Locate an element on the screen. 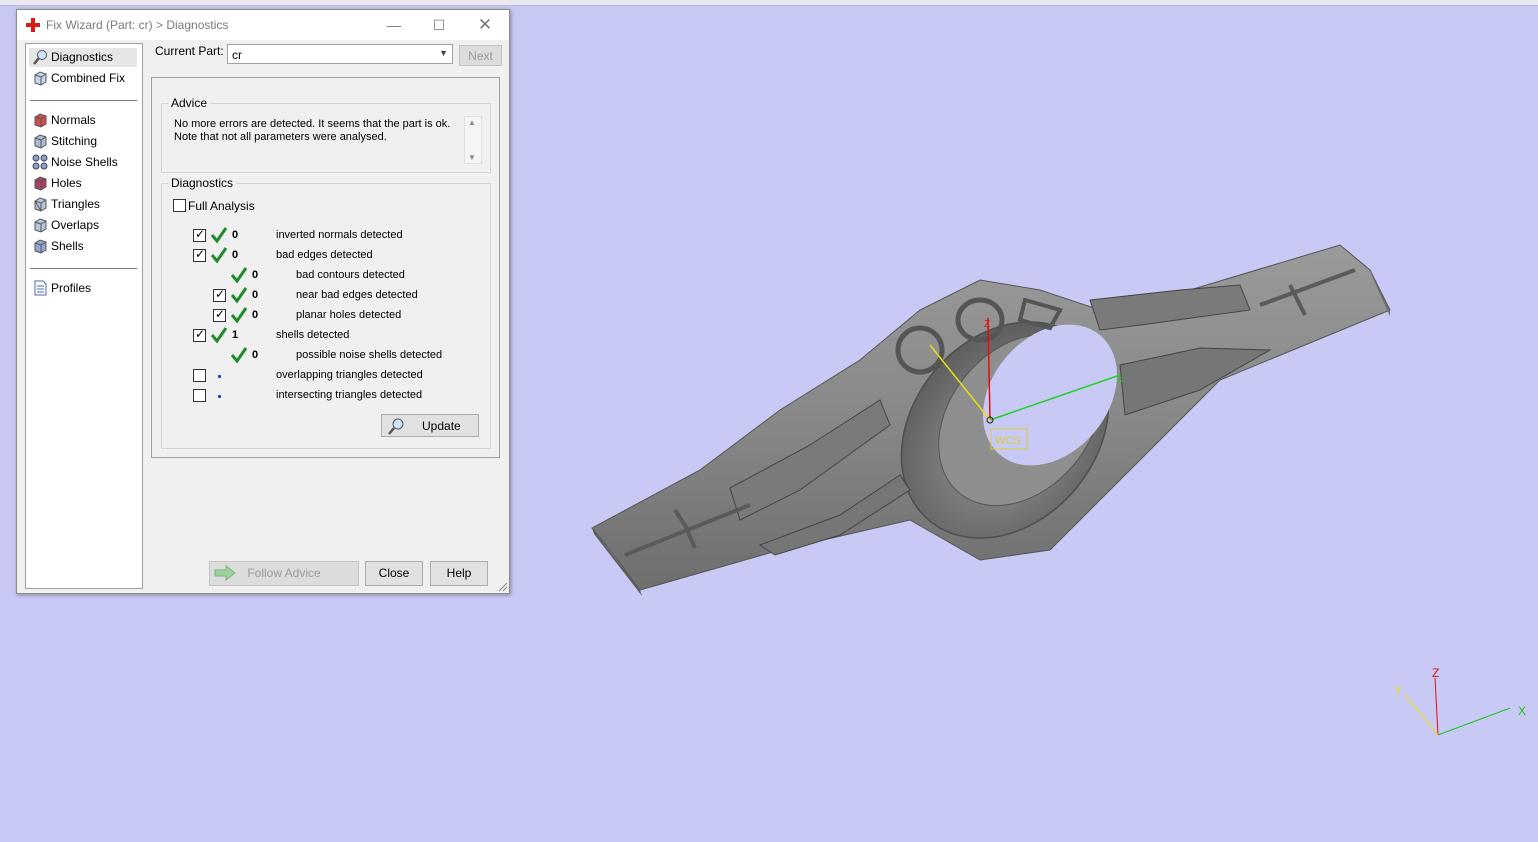 The image size is (1538, 842). window-title: Fix Wizard (Part: cr) > Diagnostics is located at coordinates (137, 25).